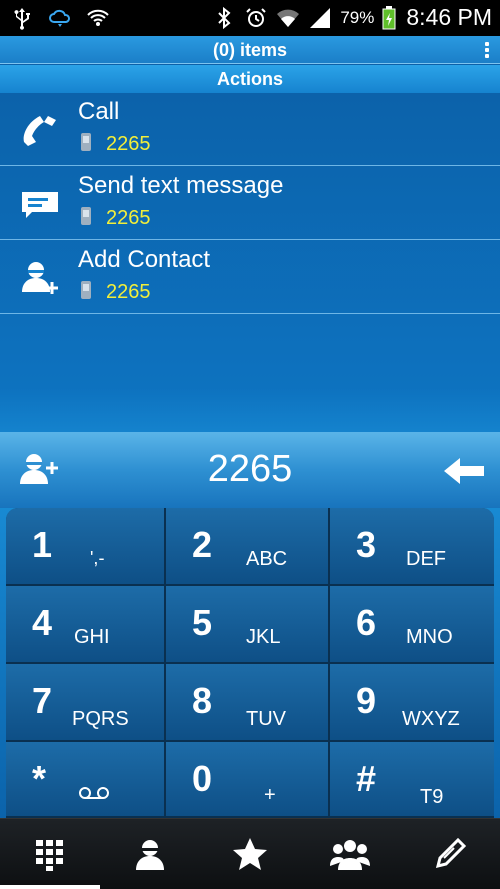 The image size is (500, 889). What do you see at coordinates (40, 278) in the screenshot?
I see `add-contact-icon` at bounding box center [40, 278].